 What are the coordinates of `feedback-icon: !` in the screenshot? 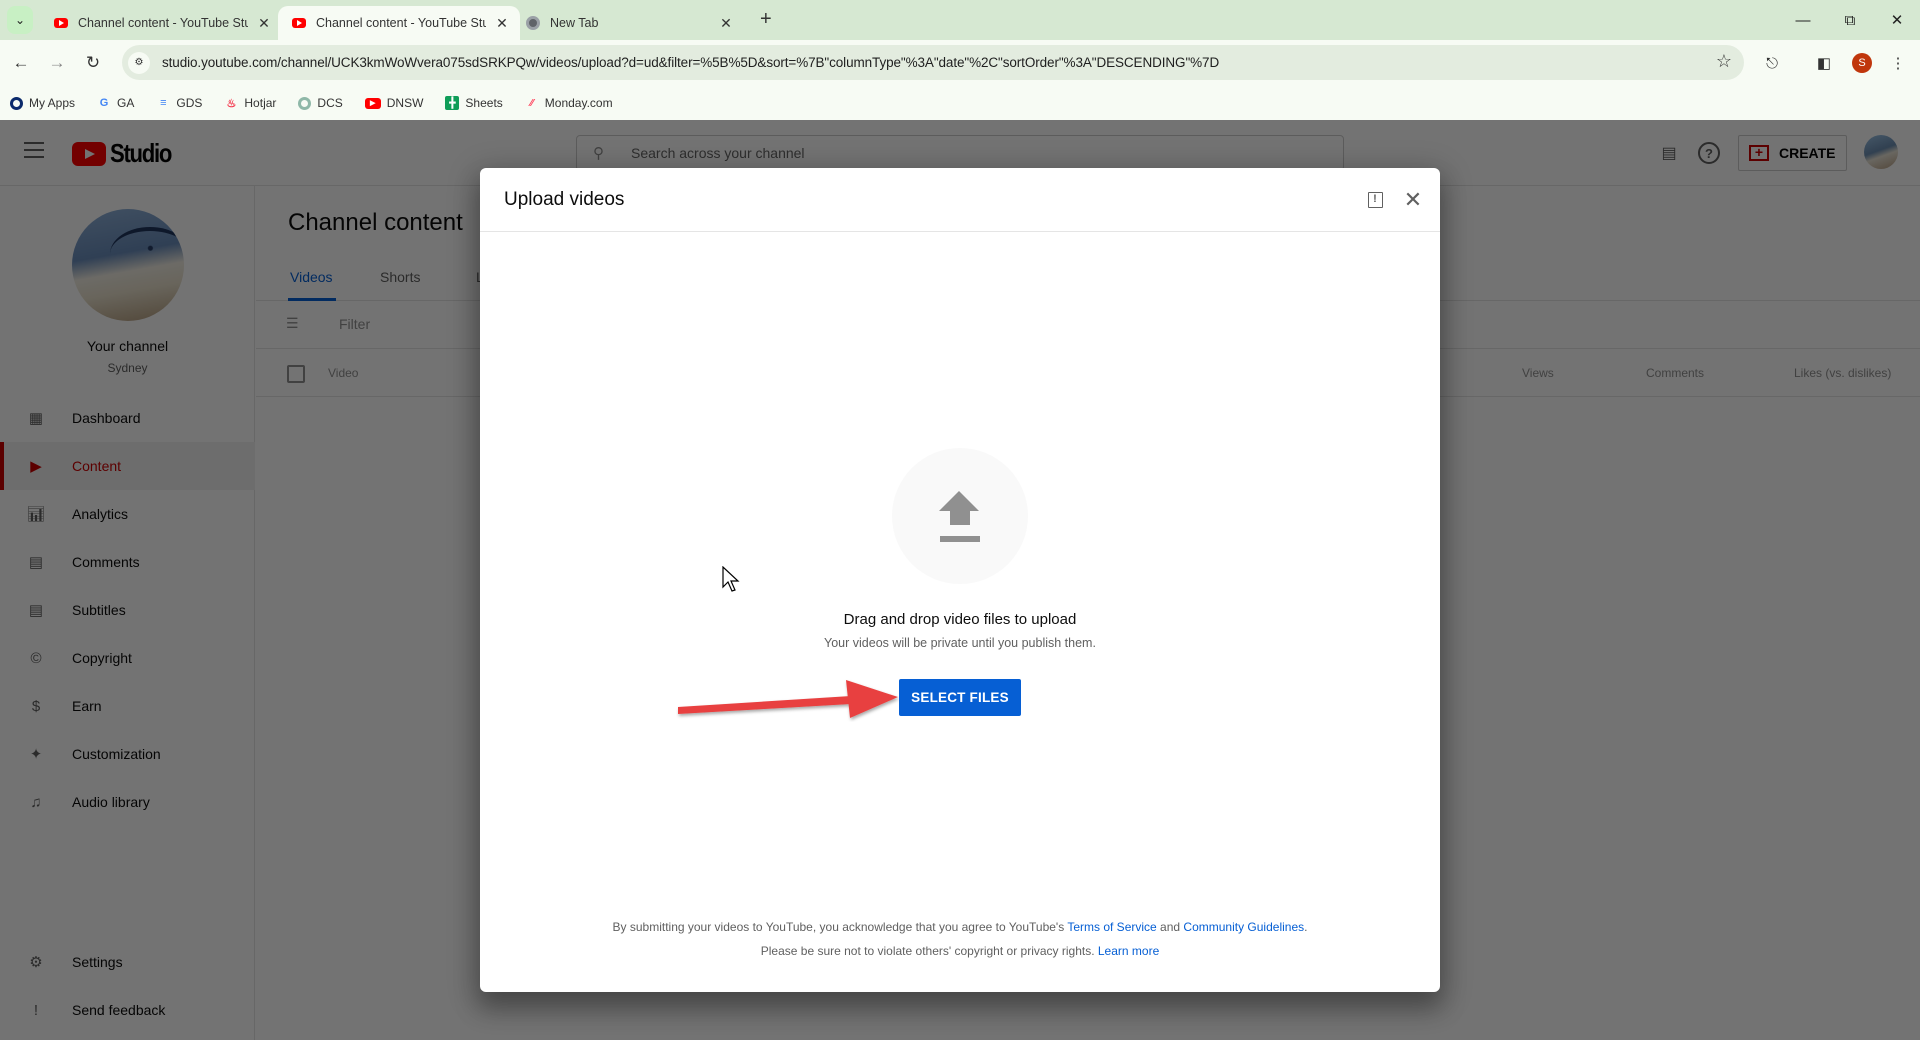 It's located at (1375, 200).